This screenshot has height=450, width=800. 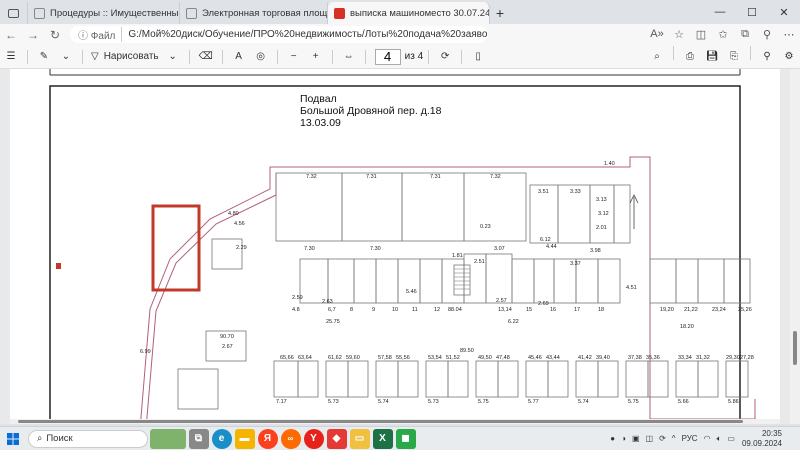 What do you see at coordinates (674, 438) in the screenshot?
I see `chevron-up-icon: ^` at bounding box center [674, 438].